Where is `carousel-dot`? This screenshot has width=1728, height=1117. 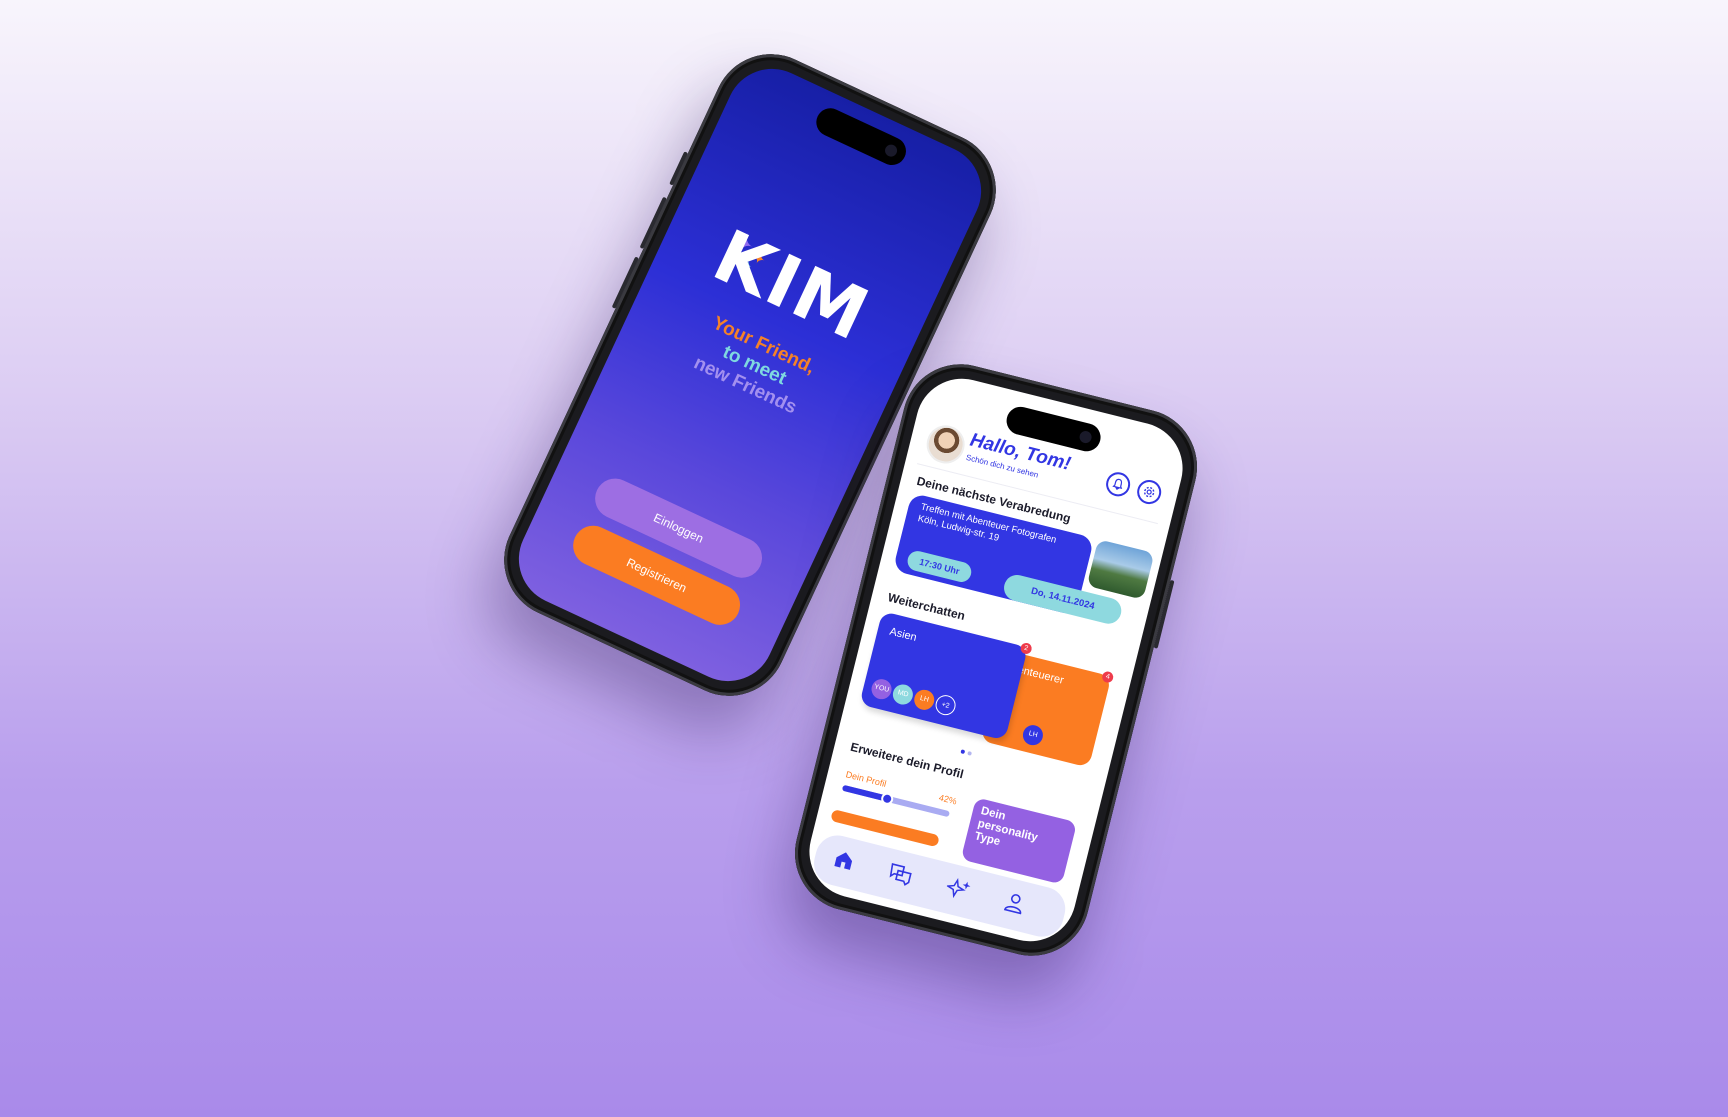
carousel-dot is located at coordinates (970, 753).